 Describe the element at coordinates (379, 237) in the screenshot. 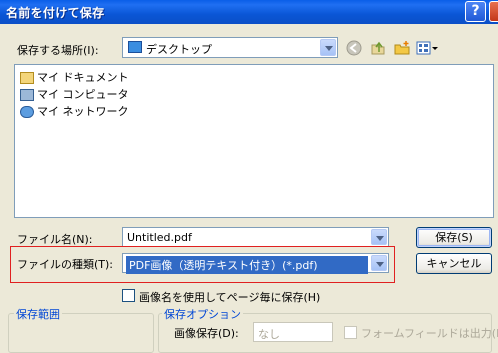

I see `filename-dropdown-button` at that location.